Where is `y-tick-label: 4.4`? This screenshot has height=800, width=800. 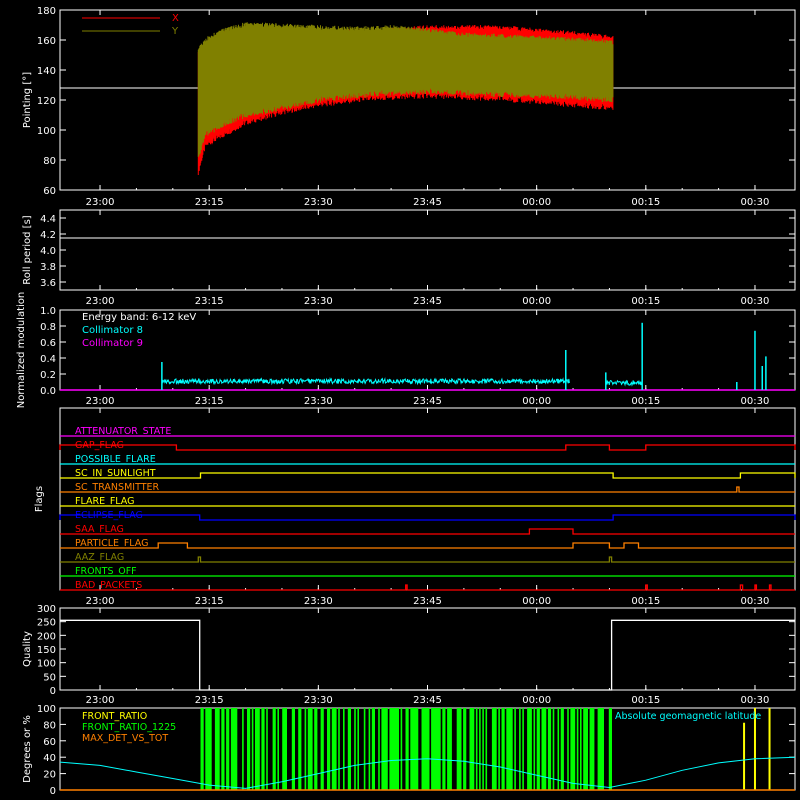
y-tick-label: 4.4 is located at coordinates (48, 219).